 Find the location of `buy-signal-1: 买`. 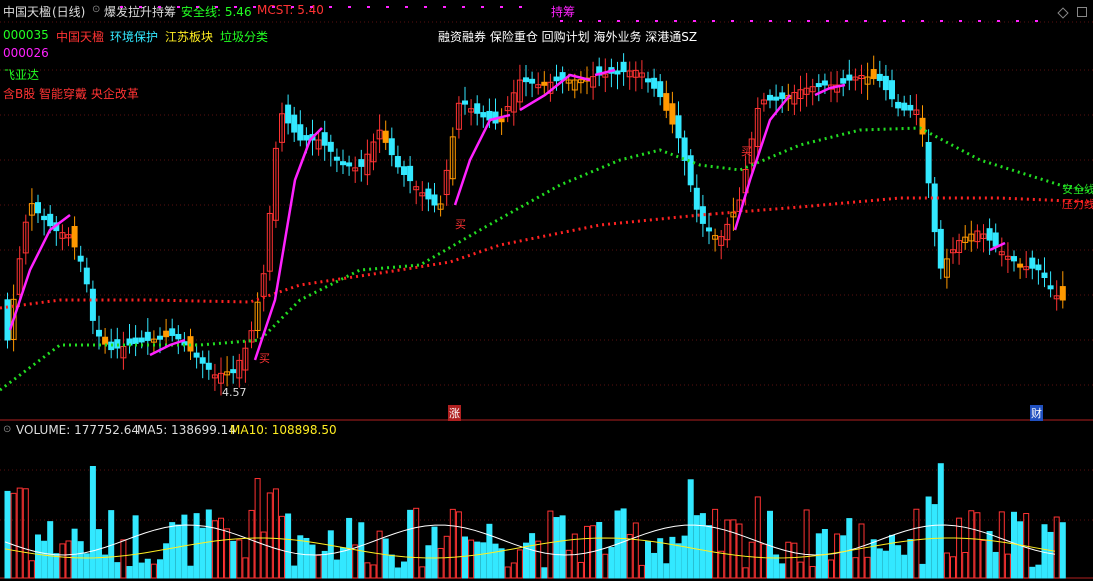

buy-signal-1: 买 is located at coordinates (264, 358).